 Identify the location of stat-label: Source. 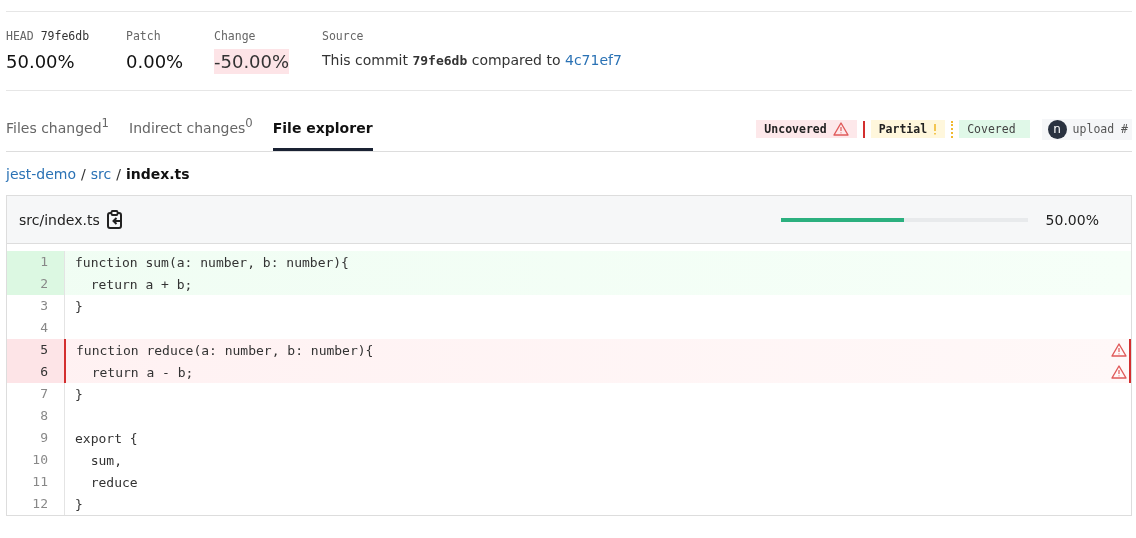
(343, 36).